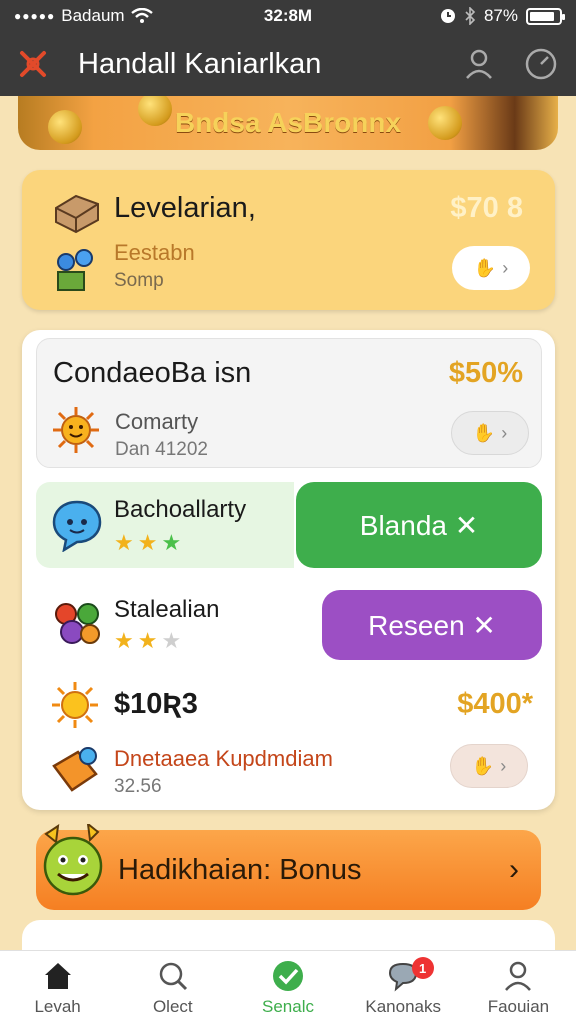  I want to click on battery-percent: 87%, so click(500, 15).